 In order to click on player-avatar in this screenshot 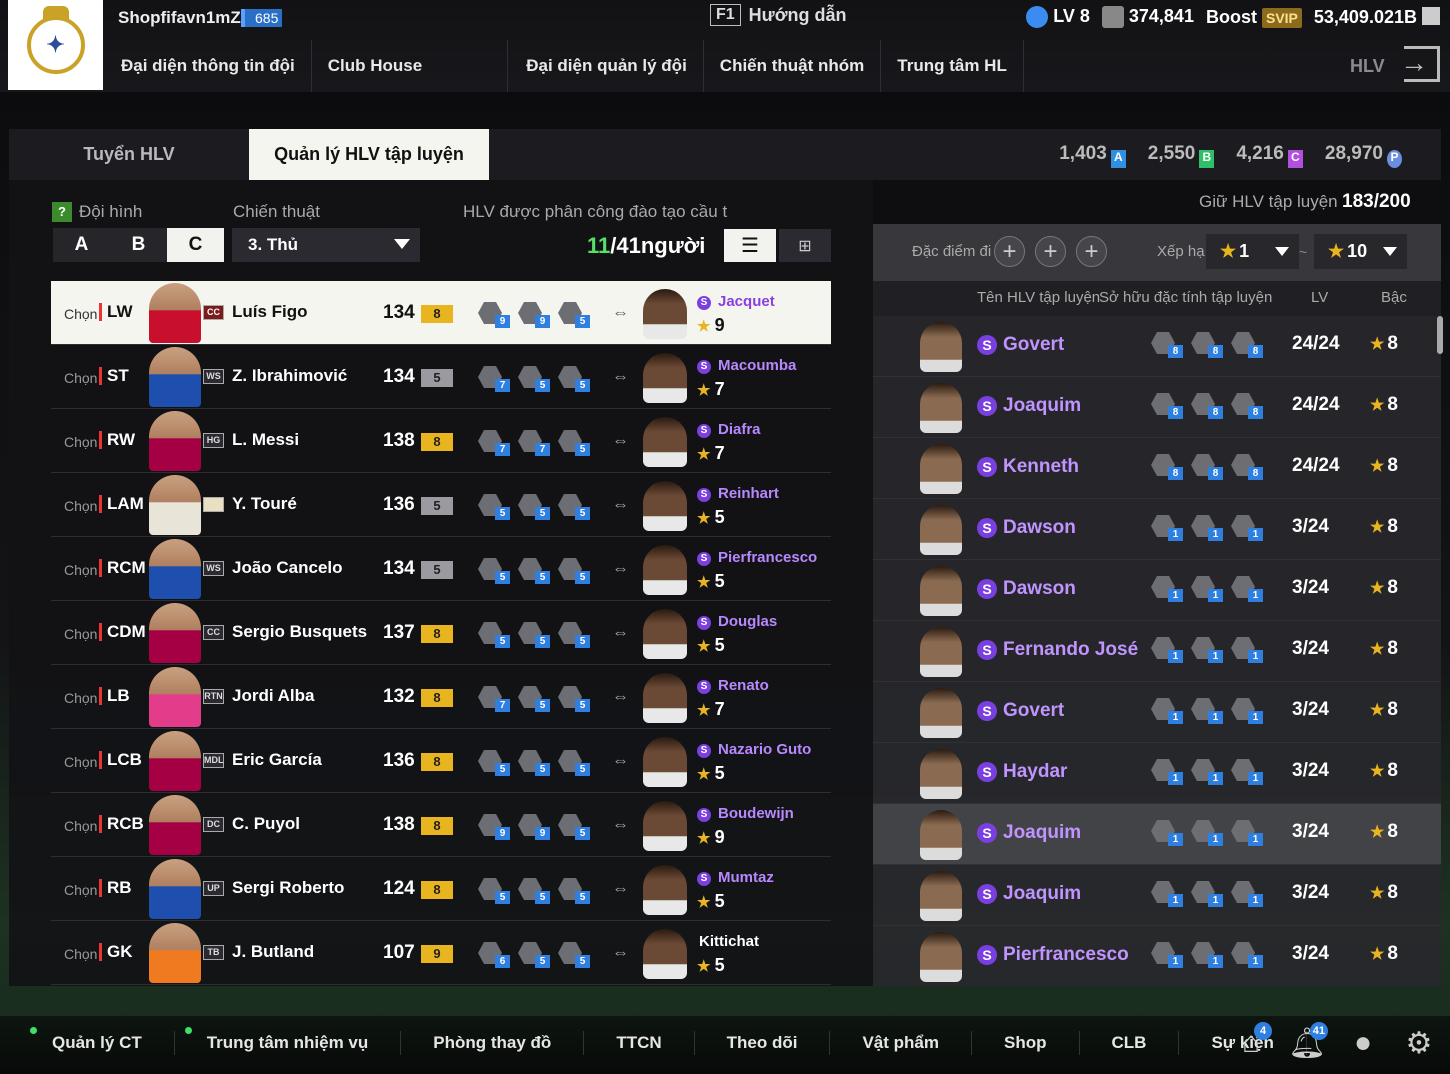, I will do `click(175, 377)`.